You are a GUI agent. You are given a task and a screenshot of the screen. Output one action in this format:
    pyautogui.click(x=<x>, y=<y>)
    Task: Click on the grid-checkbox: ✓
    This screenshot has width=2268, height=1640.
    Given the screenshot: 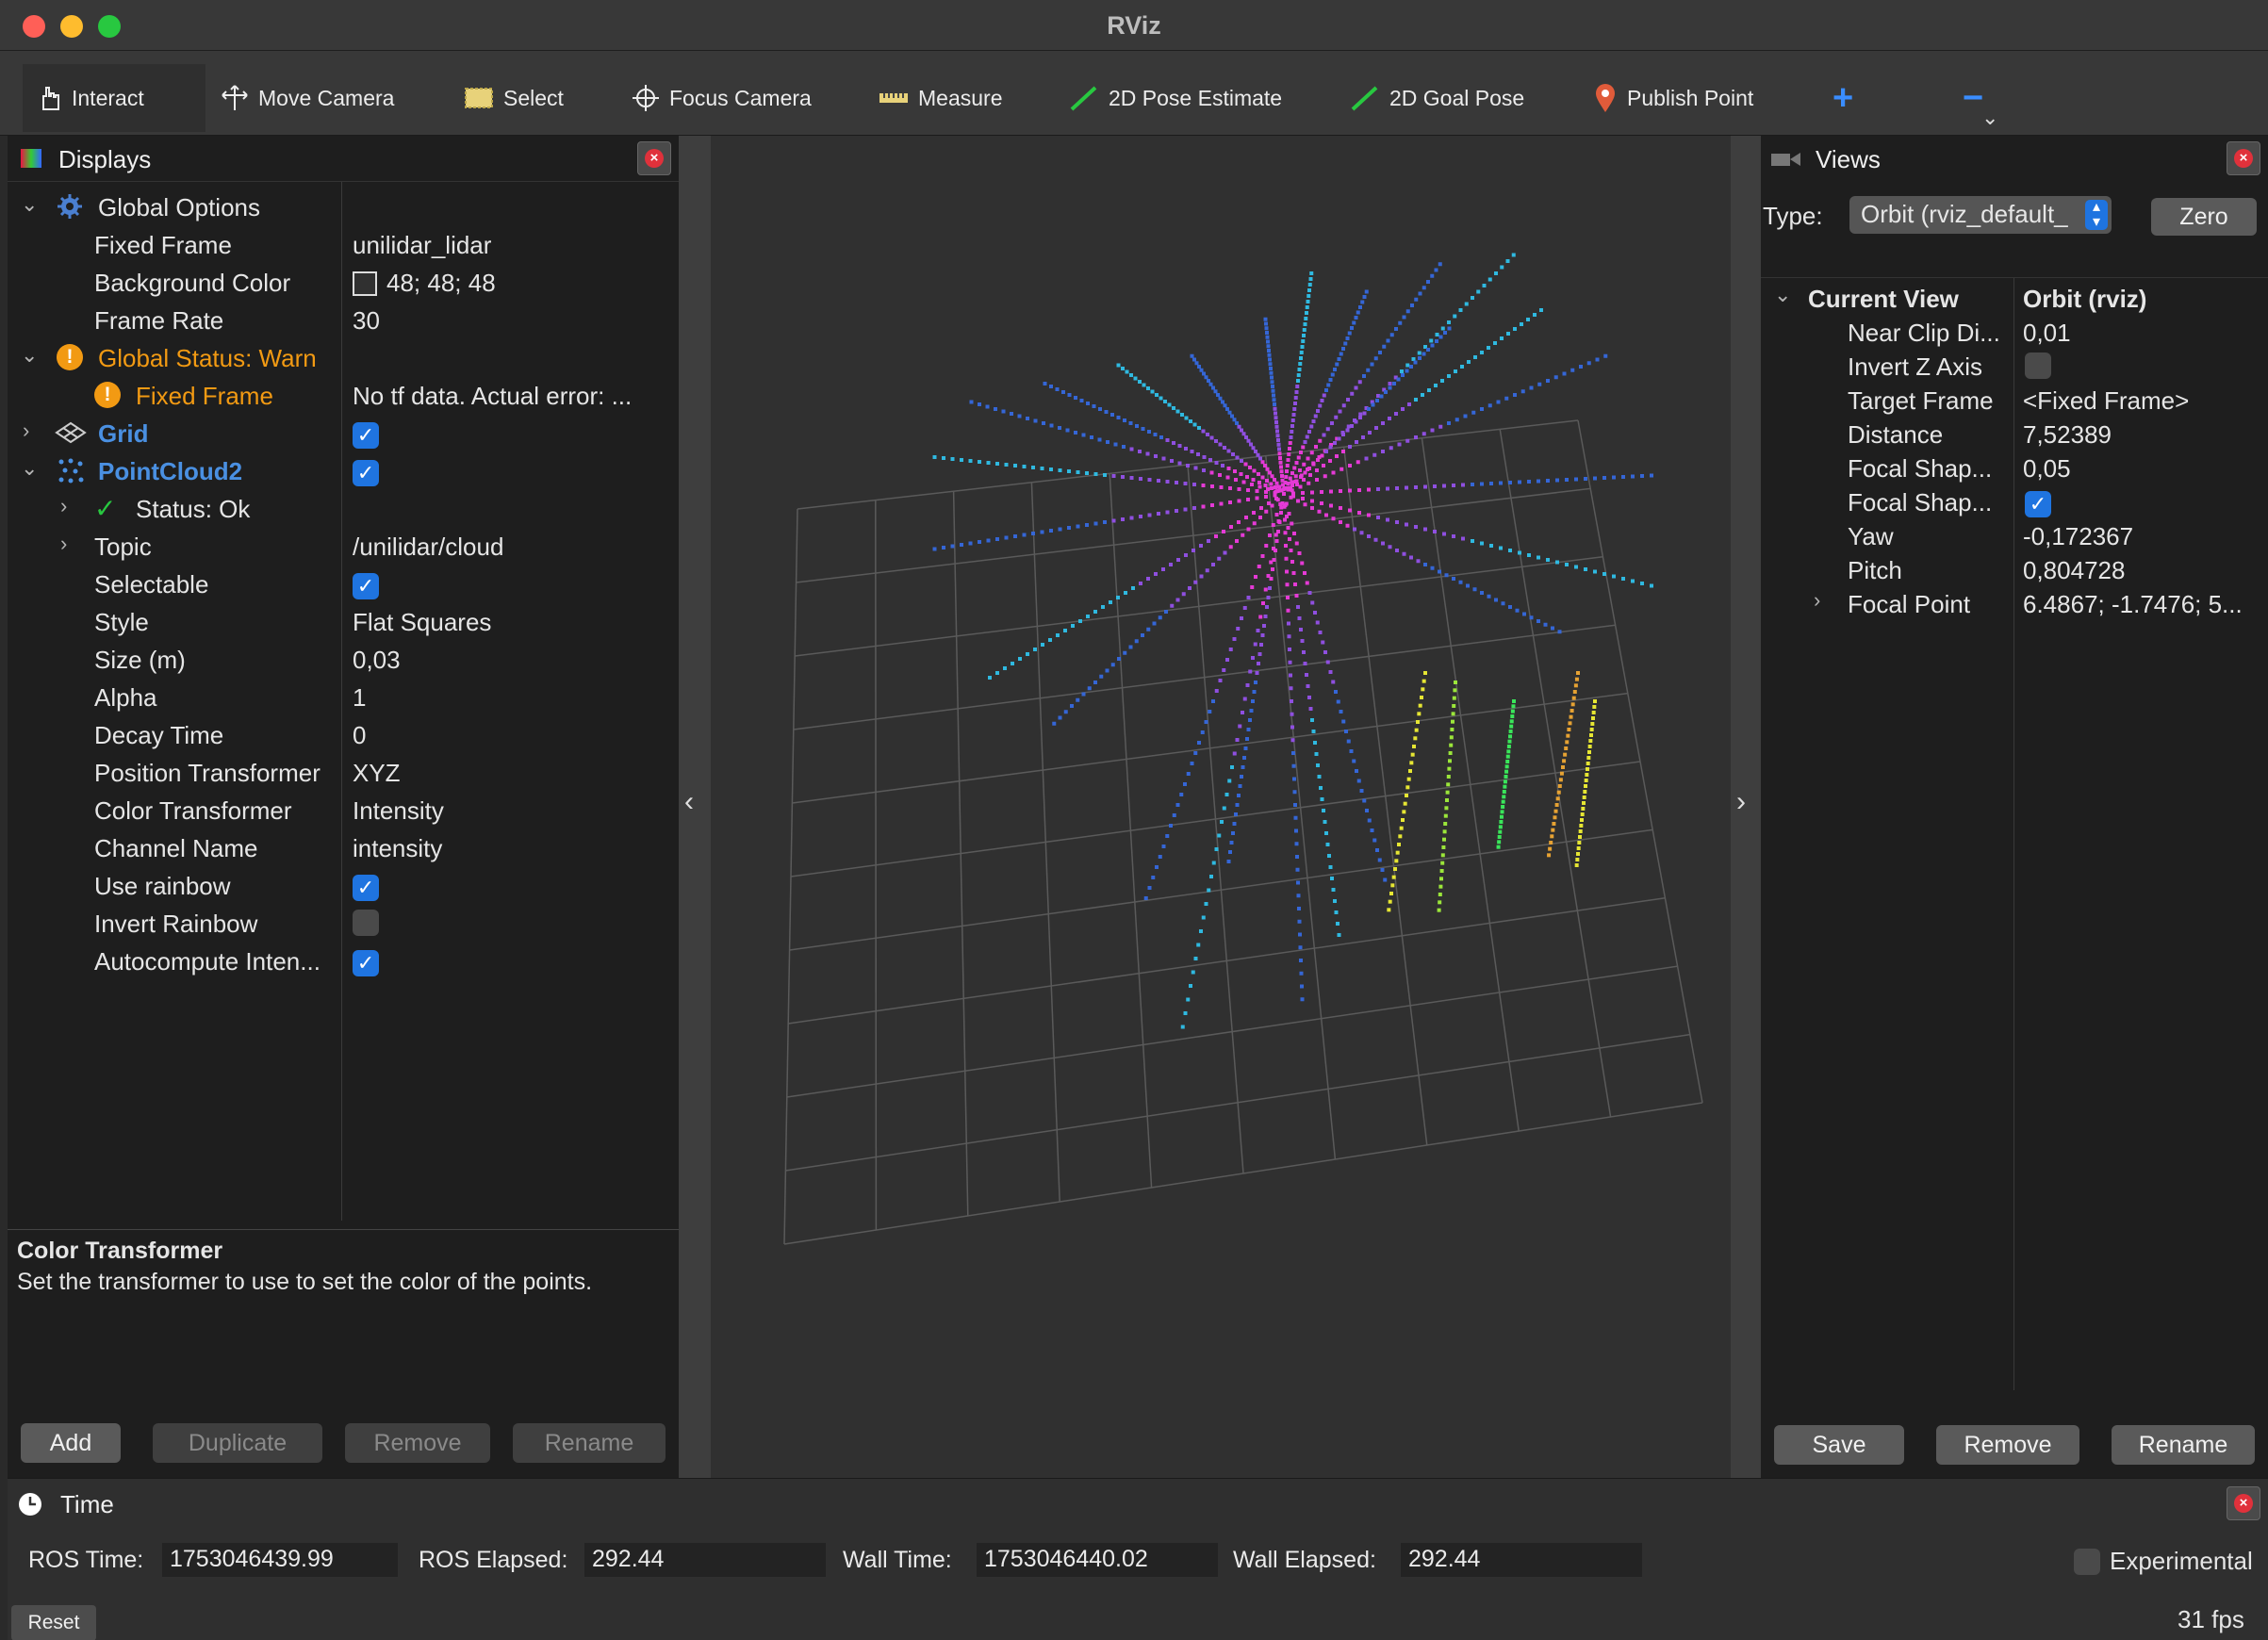 What is the action you would take?
    pyautogui.click(x=366, y=434)
    